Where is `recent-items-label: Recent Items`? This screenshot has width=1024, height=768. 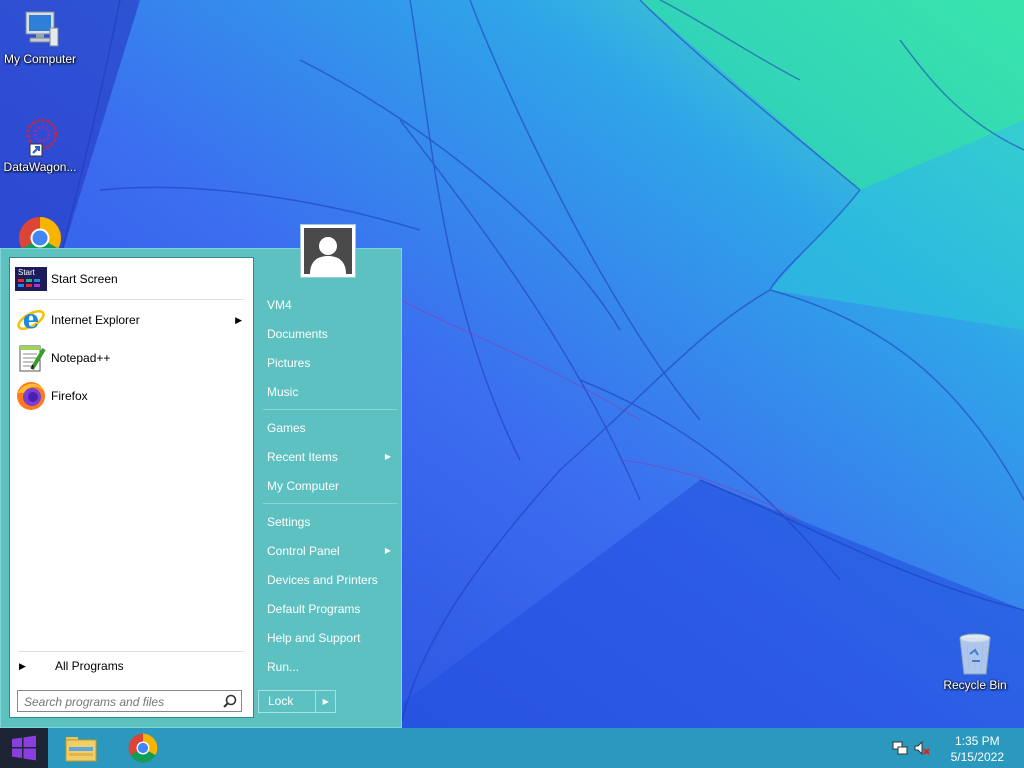 recent-items-label: Recent Items is located at coordinates (302, 457).